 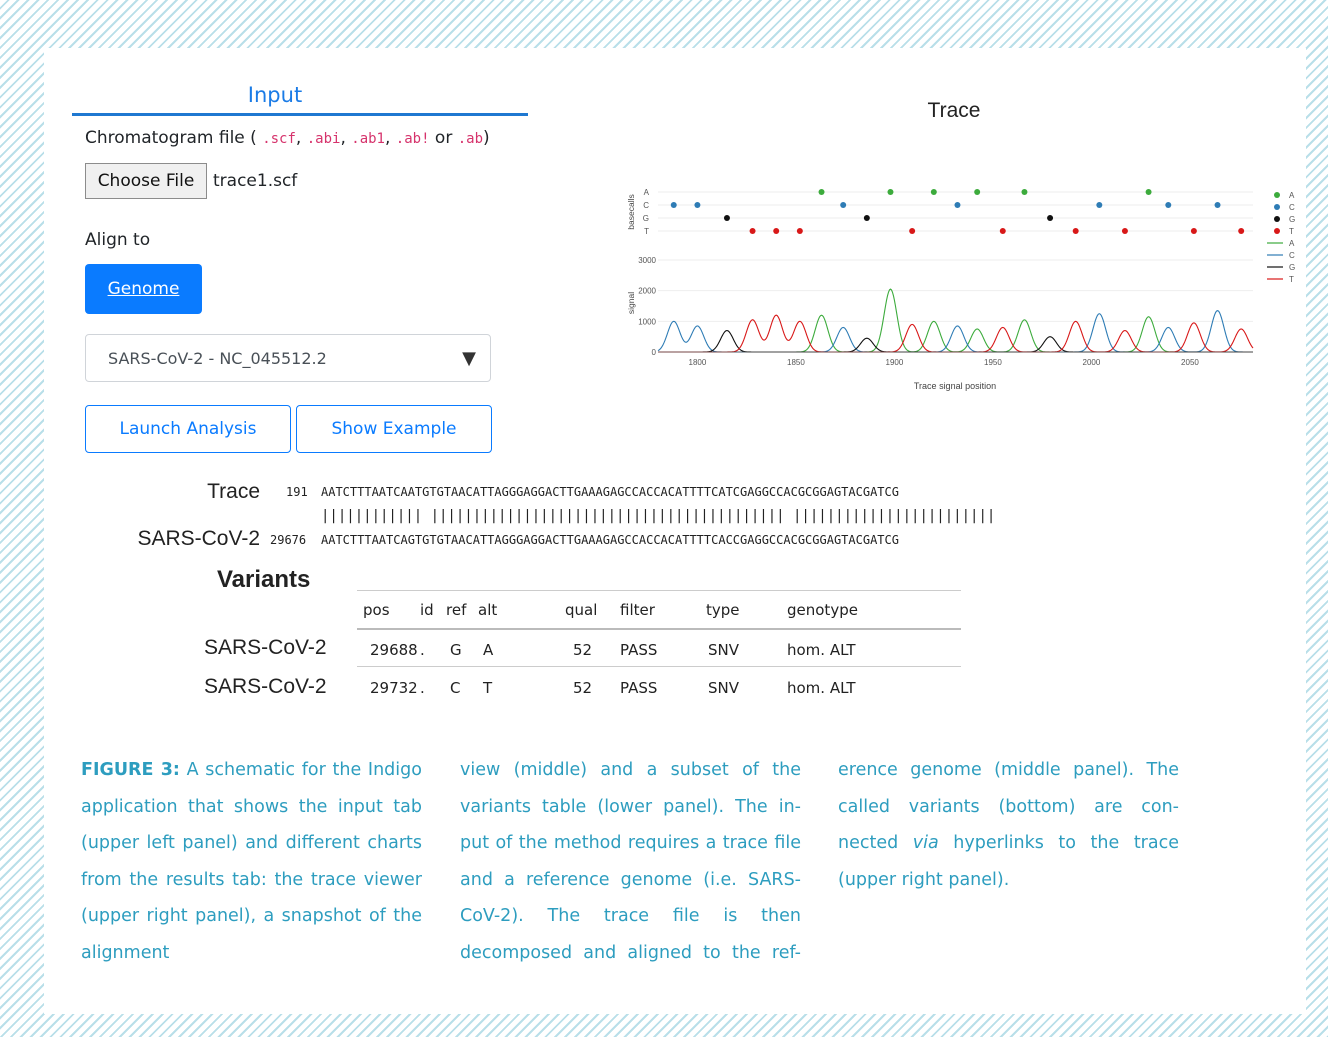 I want to click on show-example-button: Show Example, so click(x=394, y=429).